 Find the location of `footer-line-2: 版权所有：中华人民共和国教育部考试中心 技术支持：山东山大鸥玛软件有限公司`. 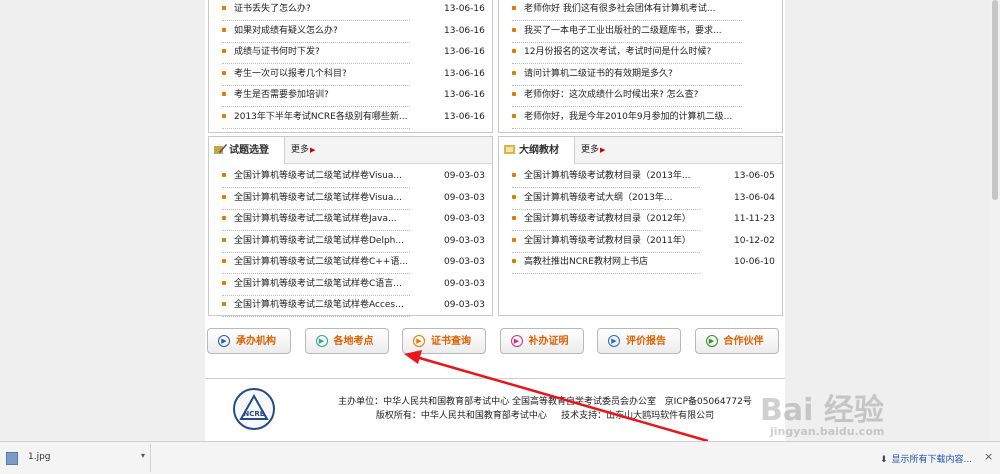

footer-line-2: 版权所有：中华人民共和国教育部考试中心 技术支持：山东山大鸥玛软件有限公司 is located at coordinates (545, 416).